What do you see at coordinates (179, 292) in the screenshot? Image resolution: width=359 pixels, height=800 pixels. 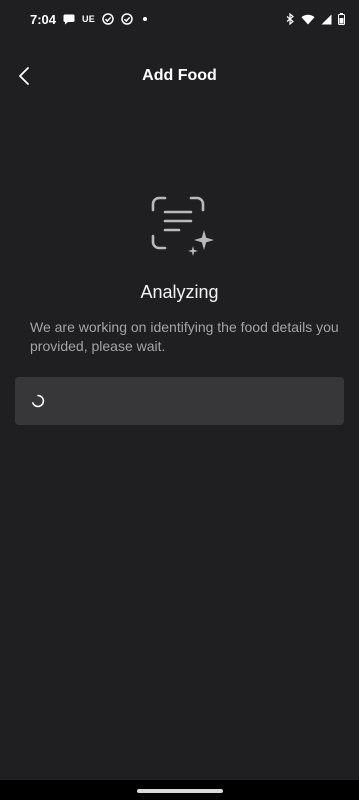 I see `analyzing-title: Analyzing` at bounding box center [179, 292].